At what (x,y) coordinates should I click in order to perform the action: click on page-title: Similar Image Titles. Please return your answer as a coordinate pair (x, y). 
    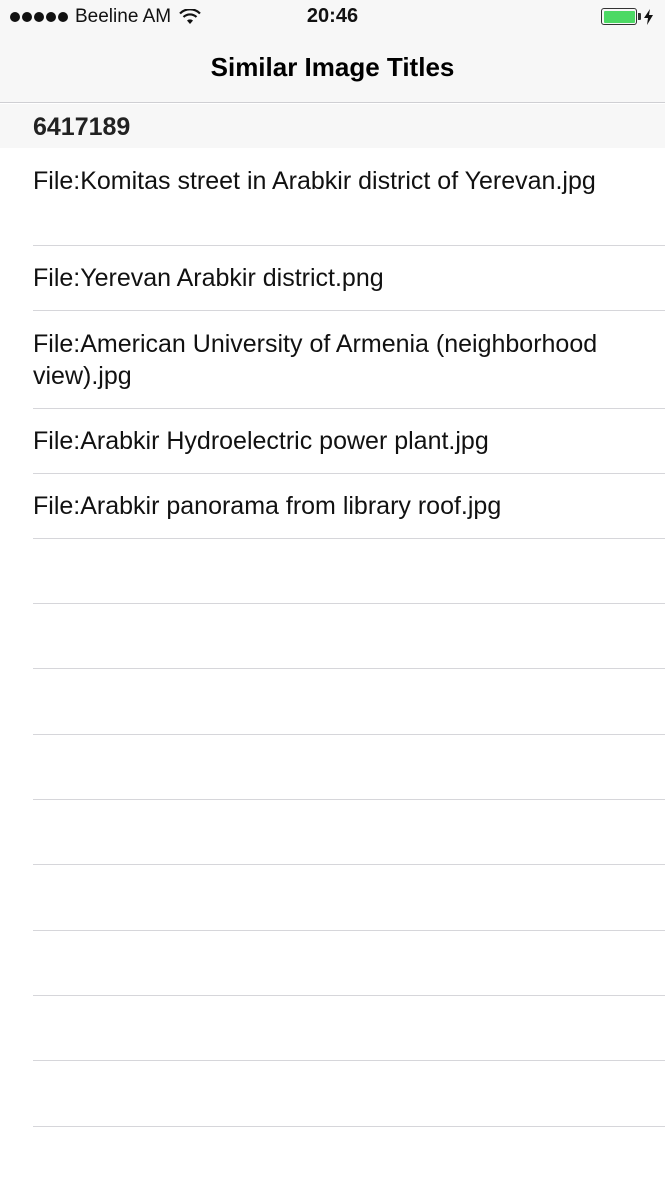
    Looking at the image, I should click on (332, 67).